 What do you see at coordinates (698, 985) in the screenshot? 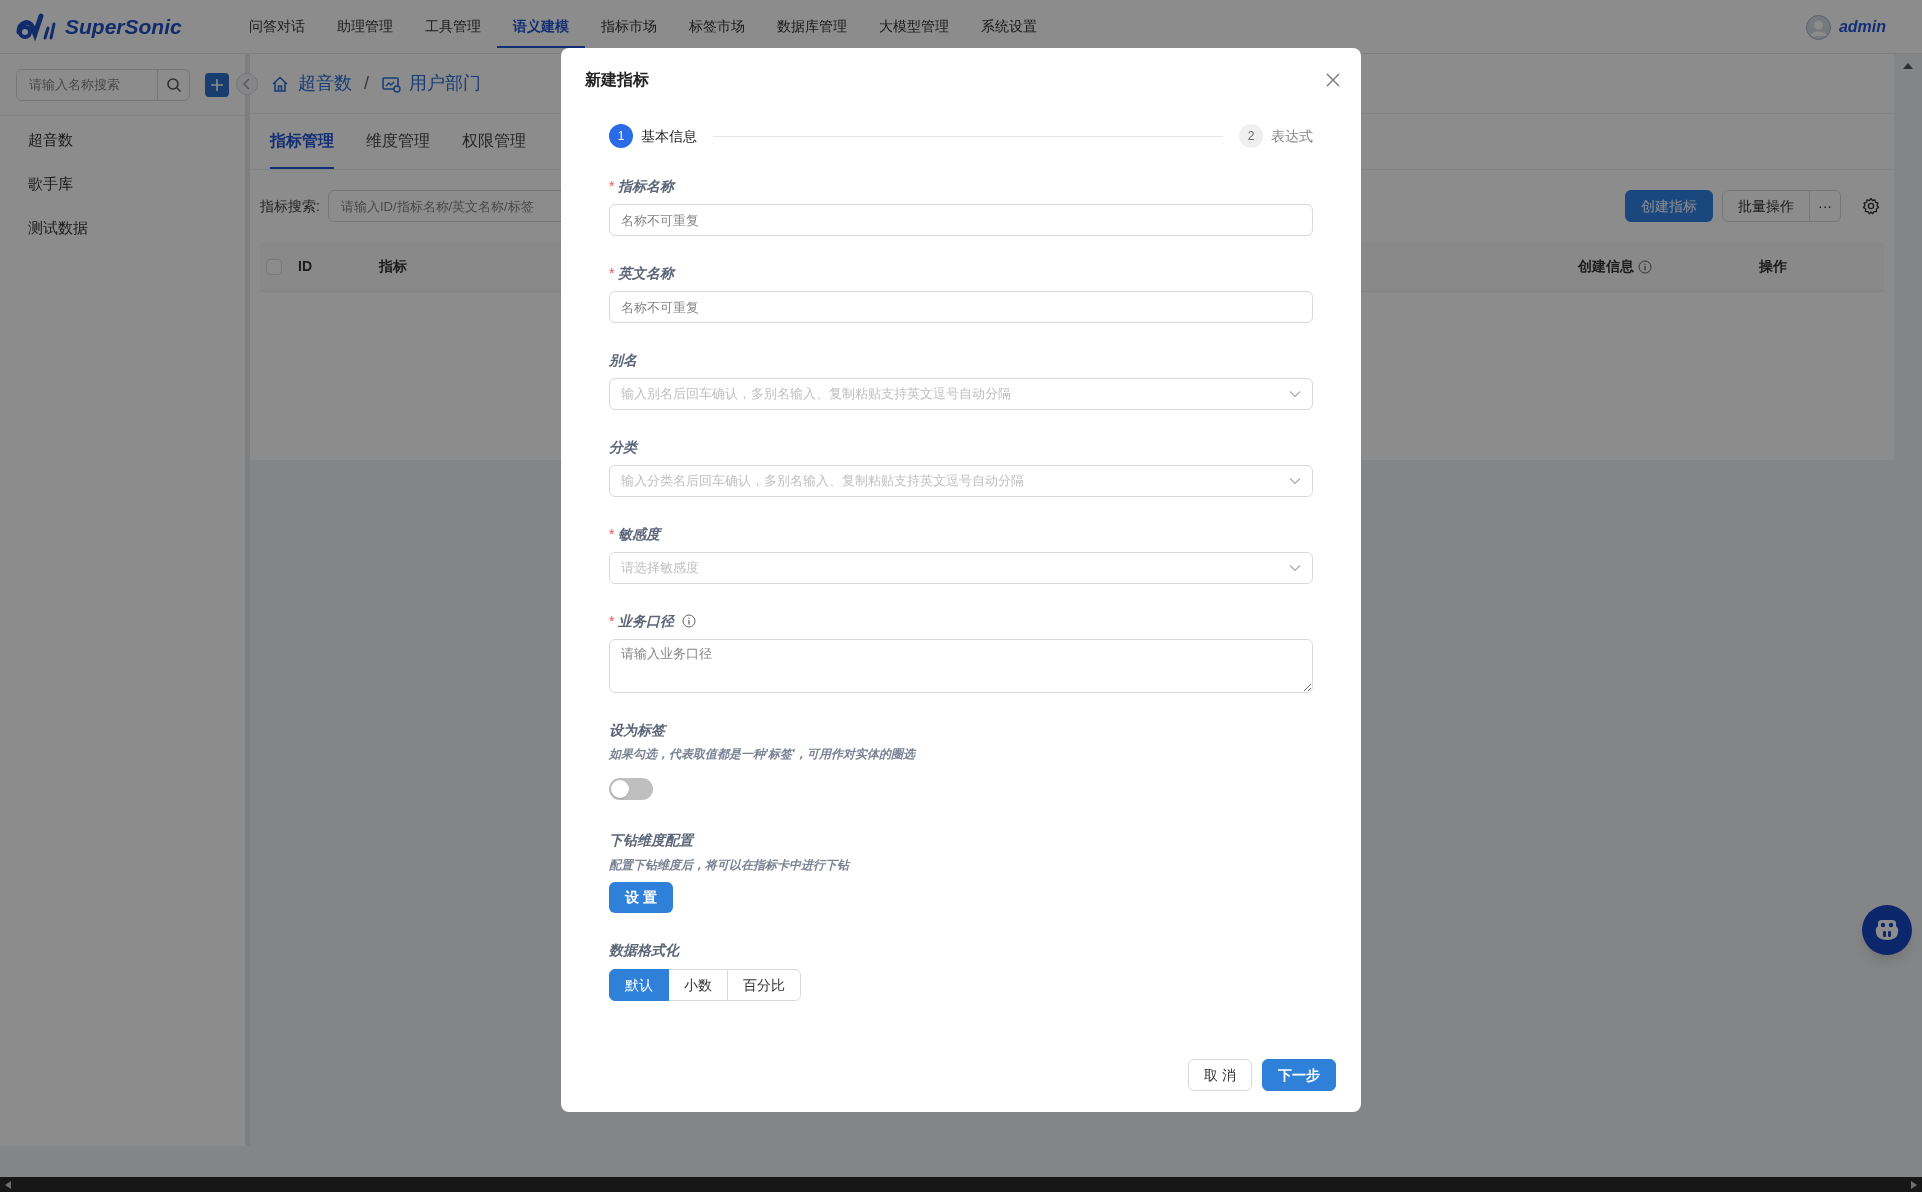
I see `radio-button: 小数` at bounding box center [698, 985].